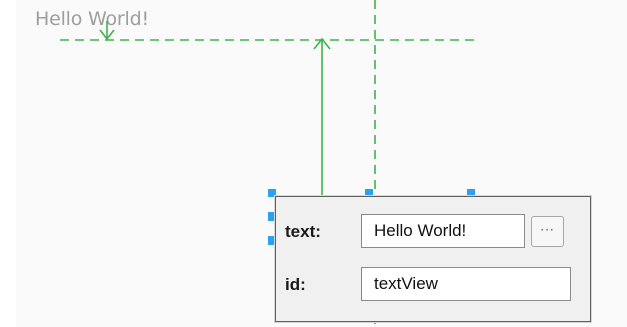  I want to click on id-property-row: id:, so click(433, 285).